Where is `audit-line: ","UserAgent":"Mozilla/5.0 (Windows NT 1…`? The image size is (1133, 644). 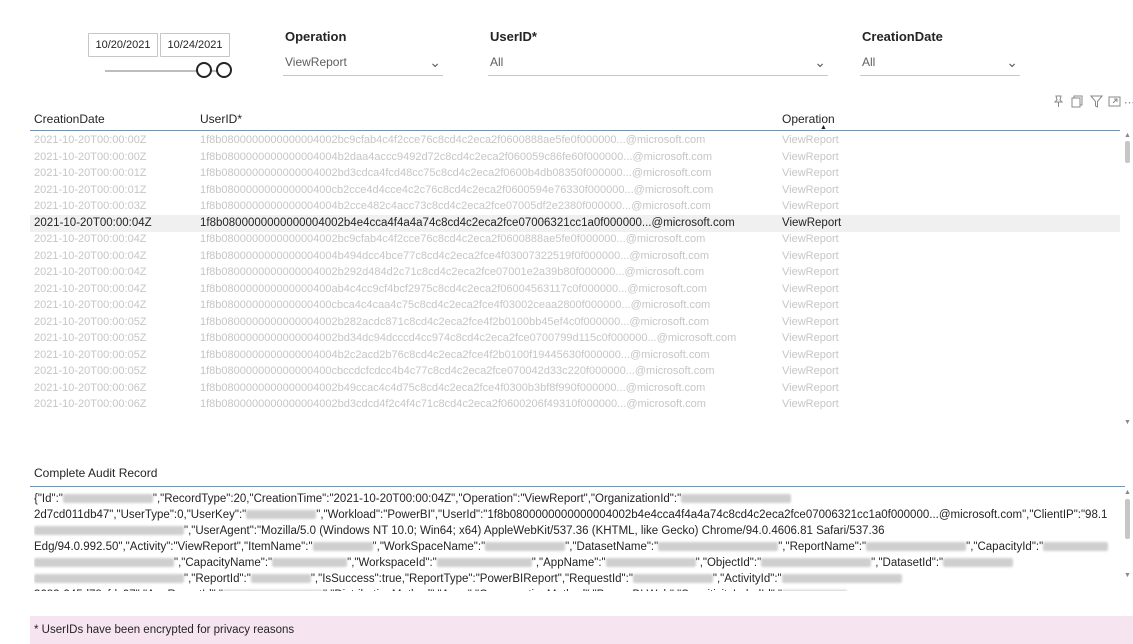
audit-line: ","UserAgent":"Mozilla/5.0 (Windows NT 1… is located at coordinates (576, 531).